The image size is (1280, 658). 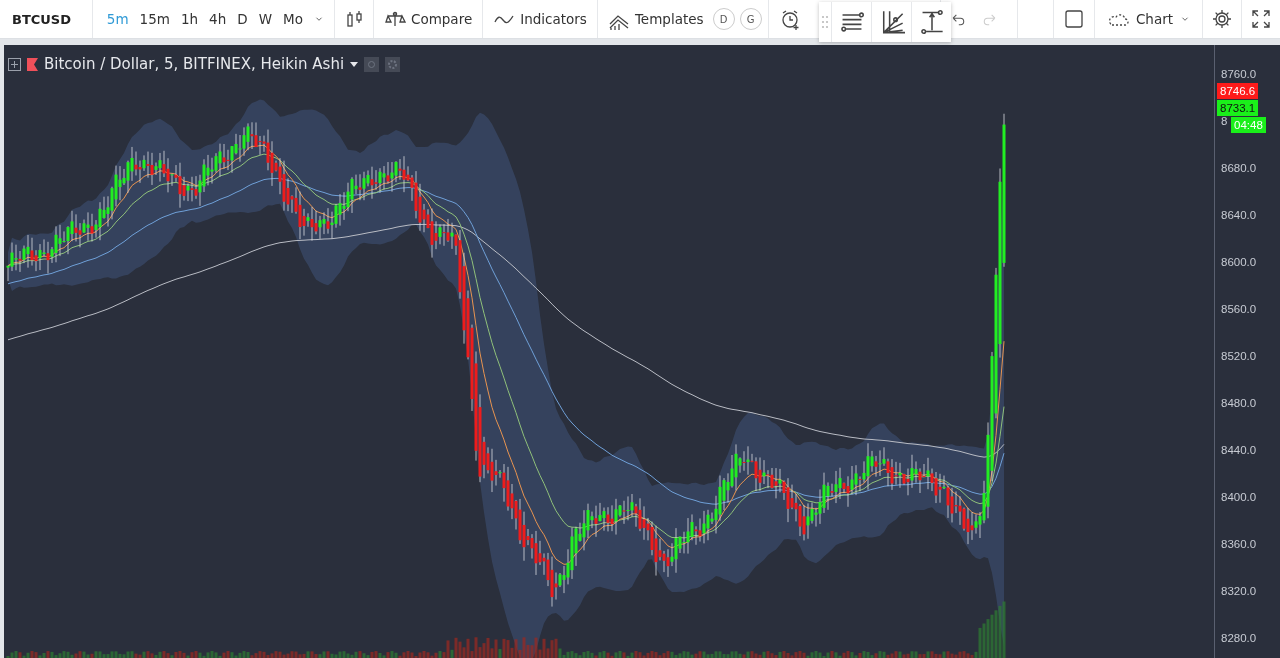 What do you see at coordinates (1224, 121) in the screenshot?
I see `price-tick-label: 8` at bounding box center [1224, 121].